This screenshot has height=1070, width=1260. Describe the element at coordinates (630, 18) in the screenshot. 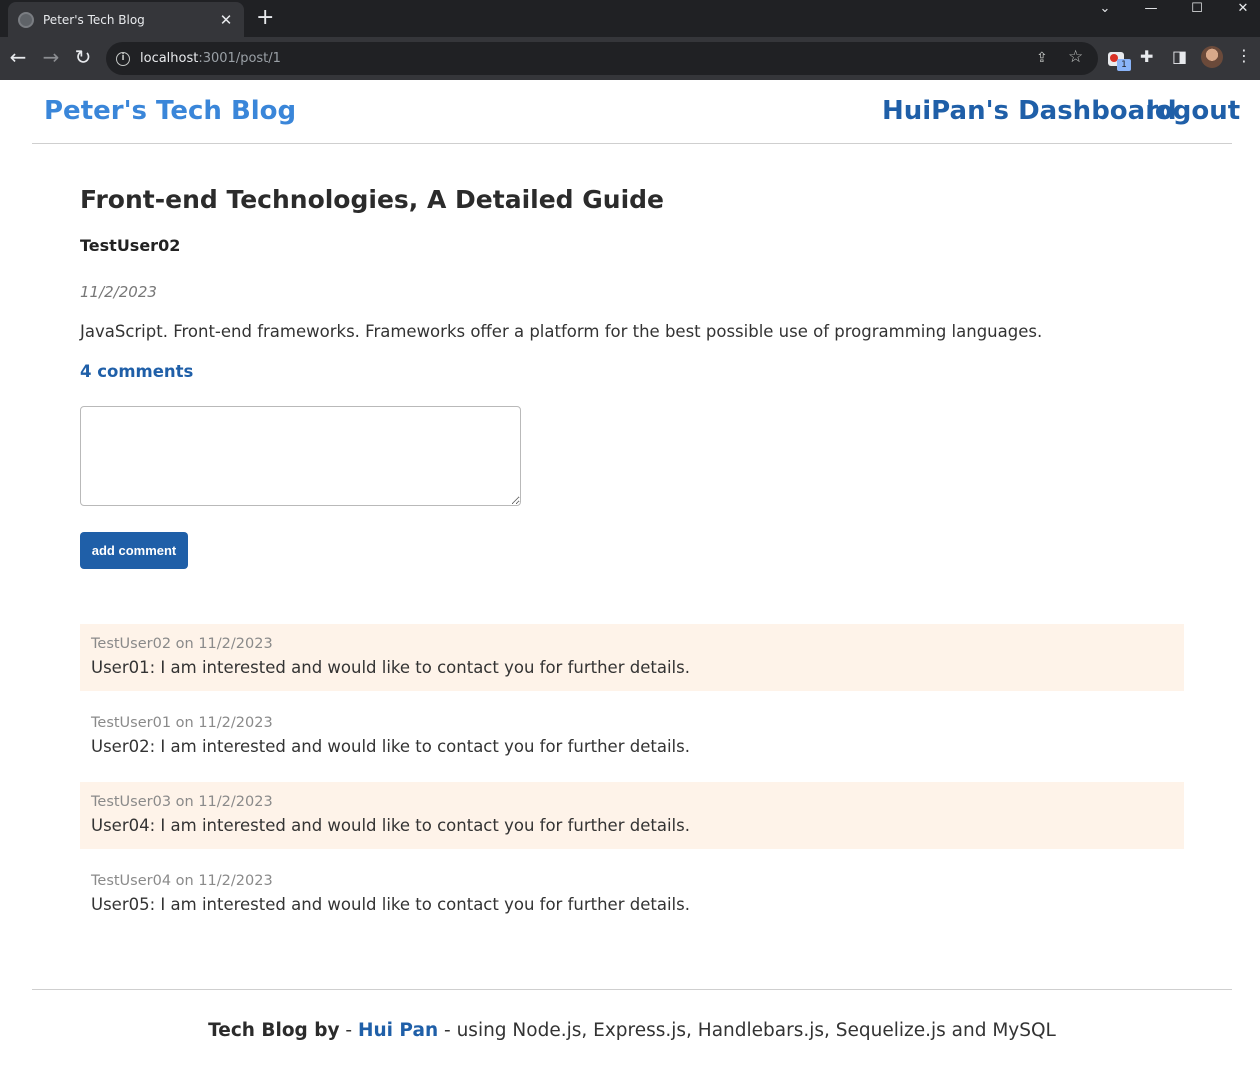

I see `browser-tab-bar: Peter's Tech Blog ✕ + ⌄ — ☐ ✕` at that location.